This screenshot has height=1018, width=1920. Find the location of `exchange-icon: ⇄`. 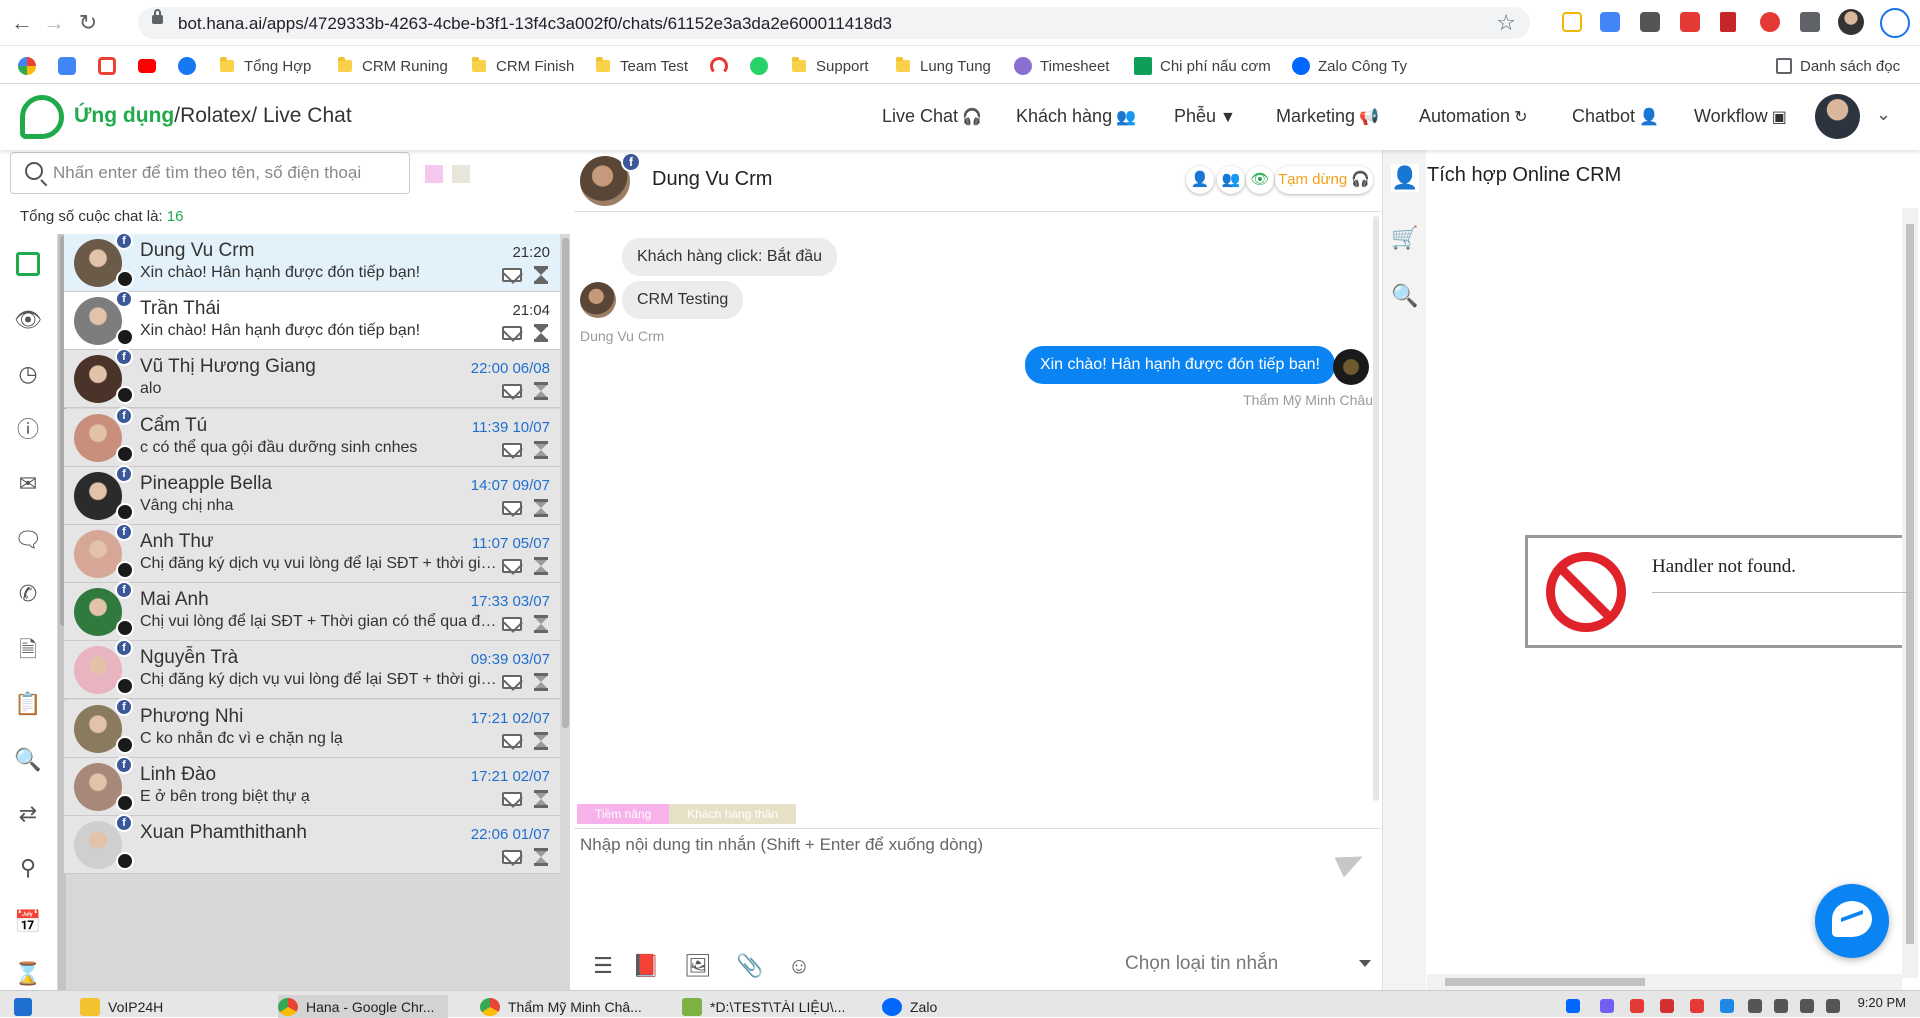

exchange-icon: ⇄ is located at coordinates (28, 814).